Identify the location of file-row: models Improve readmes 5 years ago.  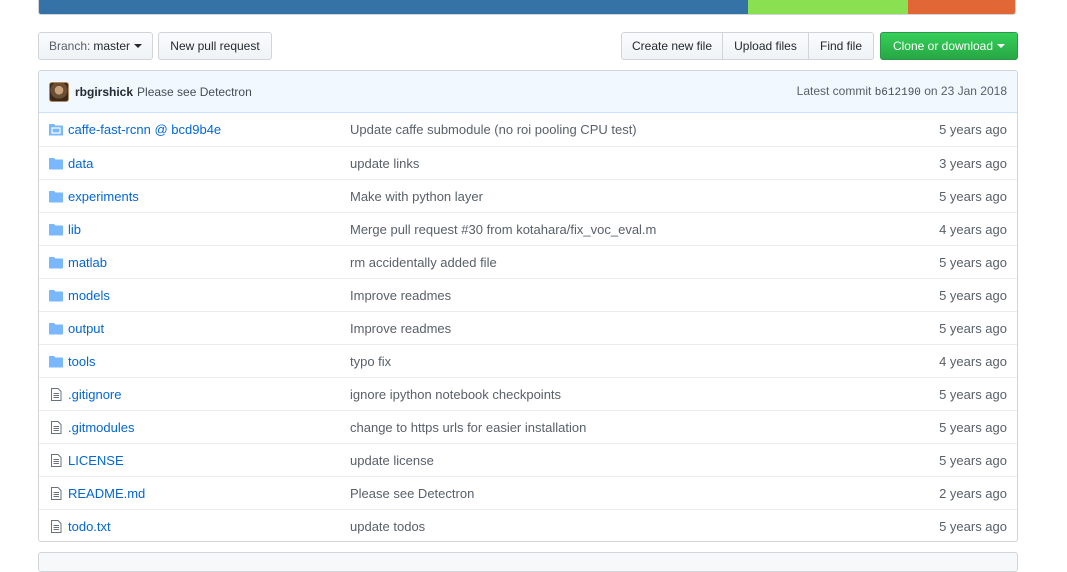
(528, 294).